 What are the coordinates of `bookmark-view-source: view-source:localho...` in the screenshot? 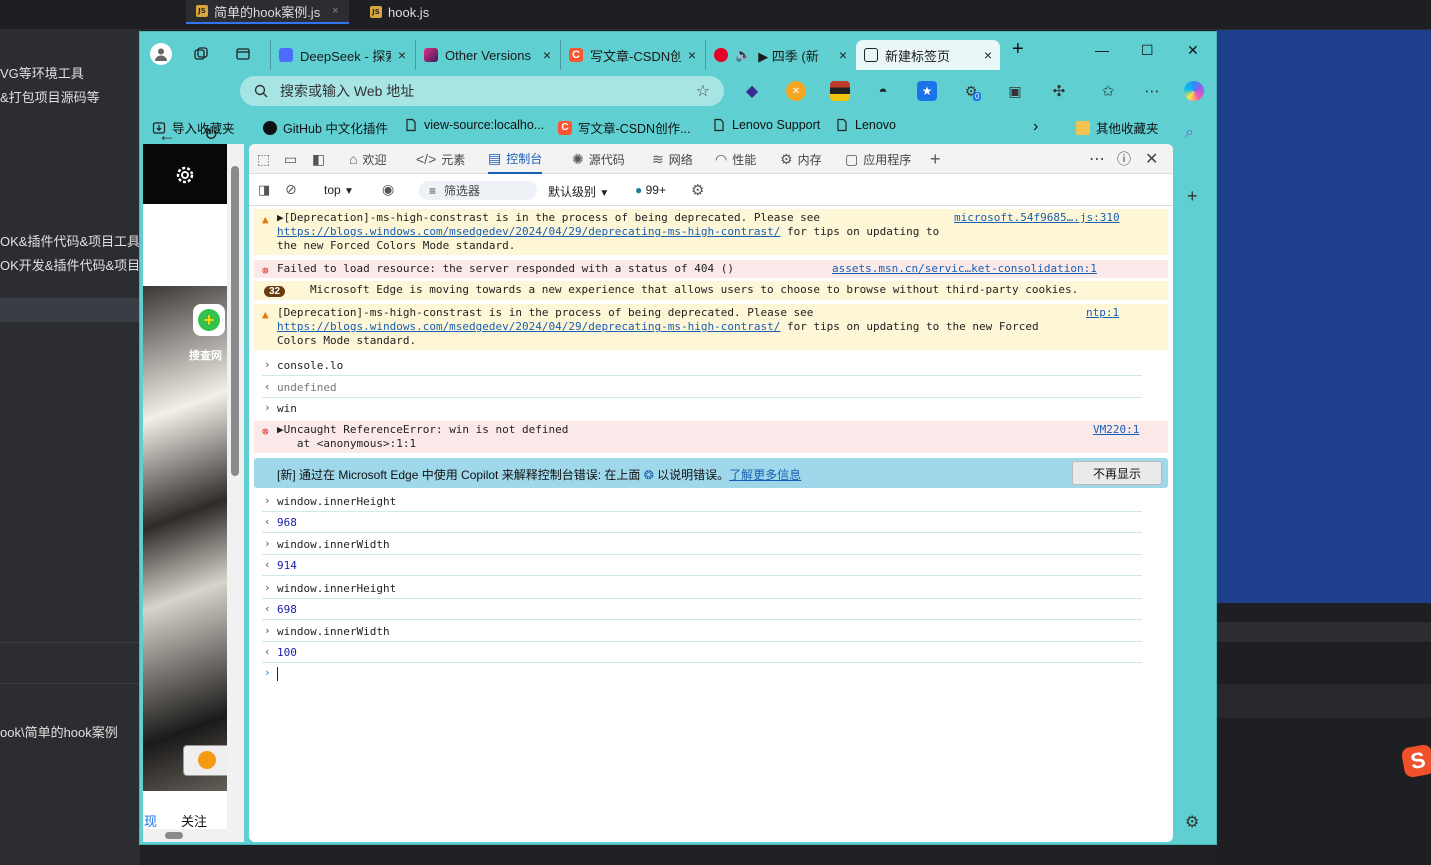 It's located at (474, 125).